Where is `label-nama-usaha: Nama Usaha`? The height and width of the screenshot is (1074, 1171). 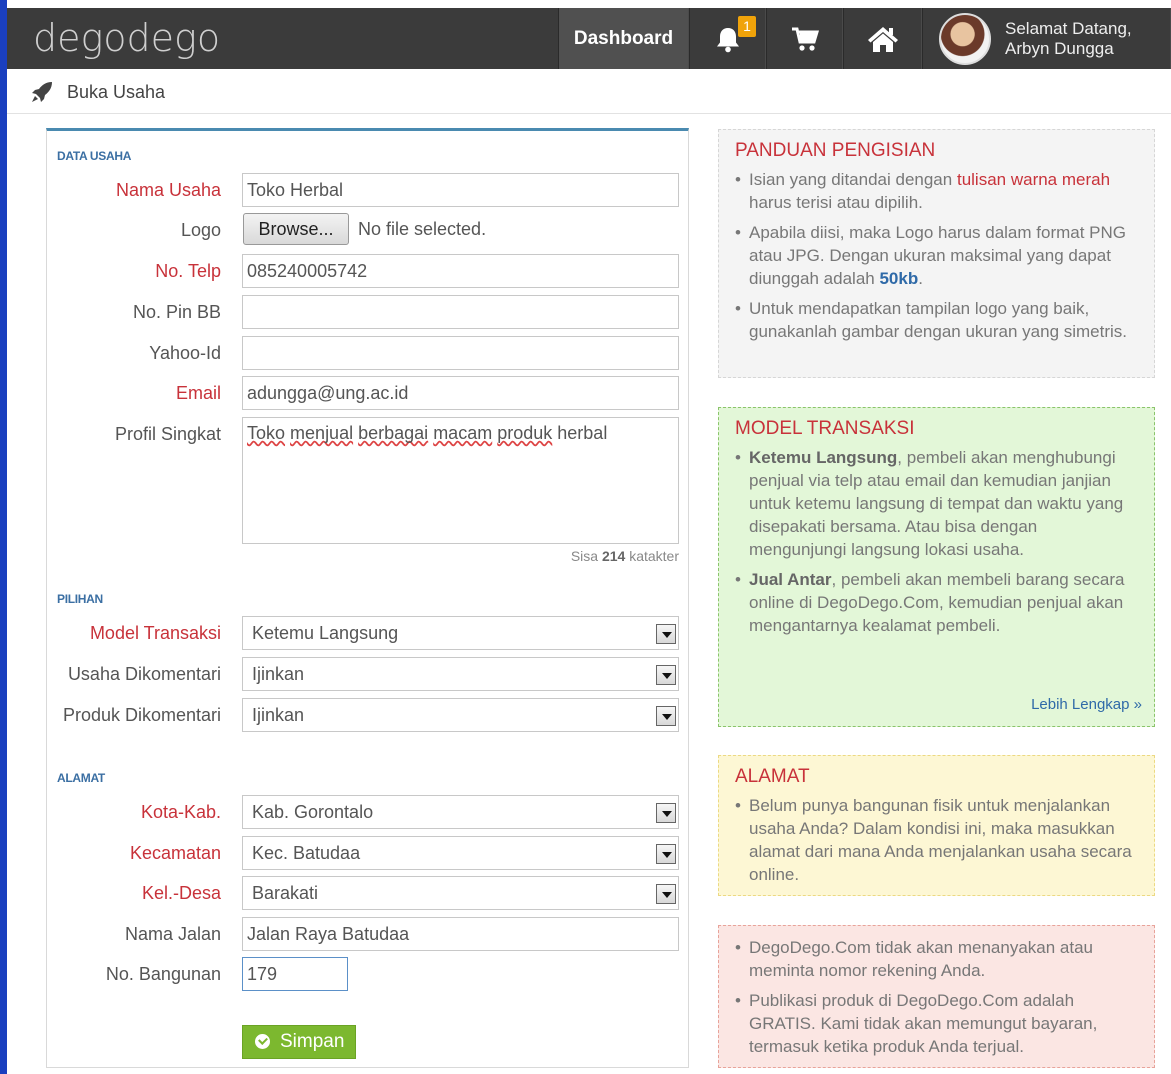
label-nama-usaha: Nama Usaha is located at coordinates (168, 190).